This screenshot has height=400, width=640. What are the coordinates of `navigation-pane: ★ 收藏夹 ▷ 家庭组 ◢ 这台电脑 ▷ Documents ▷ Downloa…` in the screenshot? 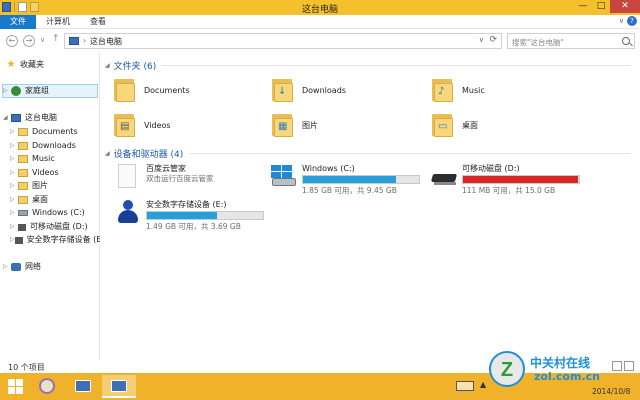 It's located at (50, 206).